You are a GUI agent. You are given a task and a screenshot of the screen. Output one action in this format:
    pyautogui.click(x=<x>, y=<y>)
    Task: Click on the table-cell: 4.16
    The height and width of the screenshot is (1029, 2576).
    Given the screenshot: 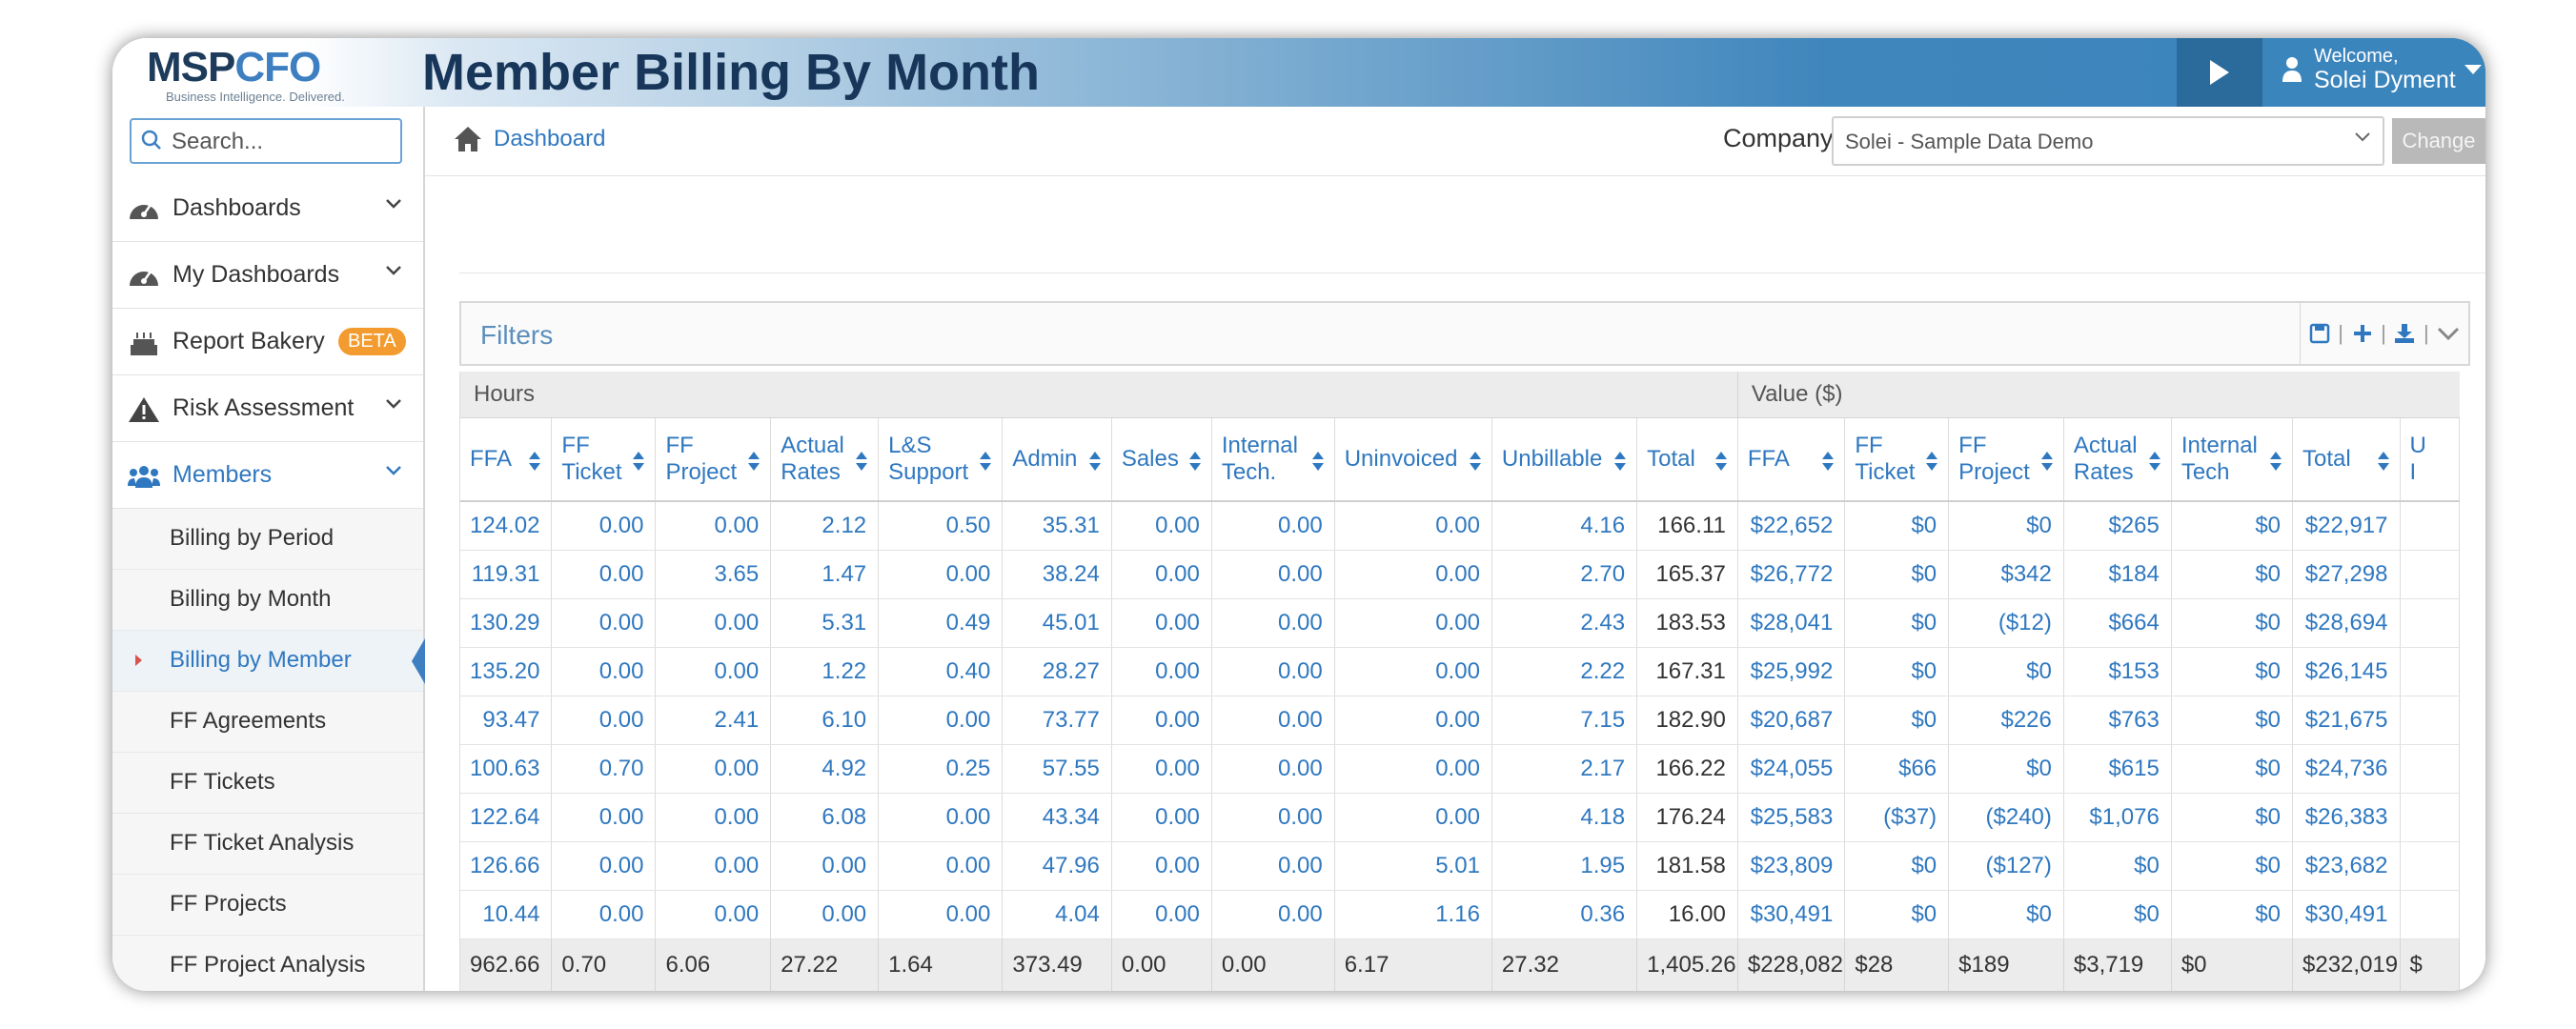 What is the action you would take?
    pyautogui.click(x=1564, y=526)
    